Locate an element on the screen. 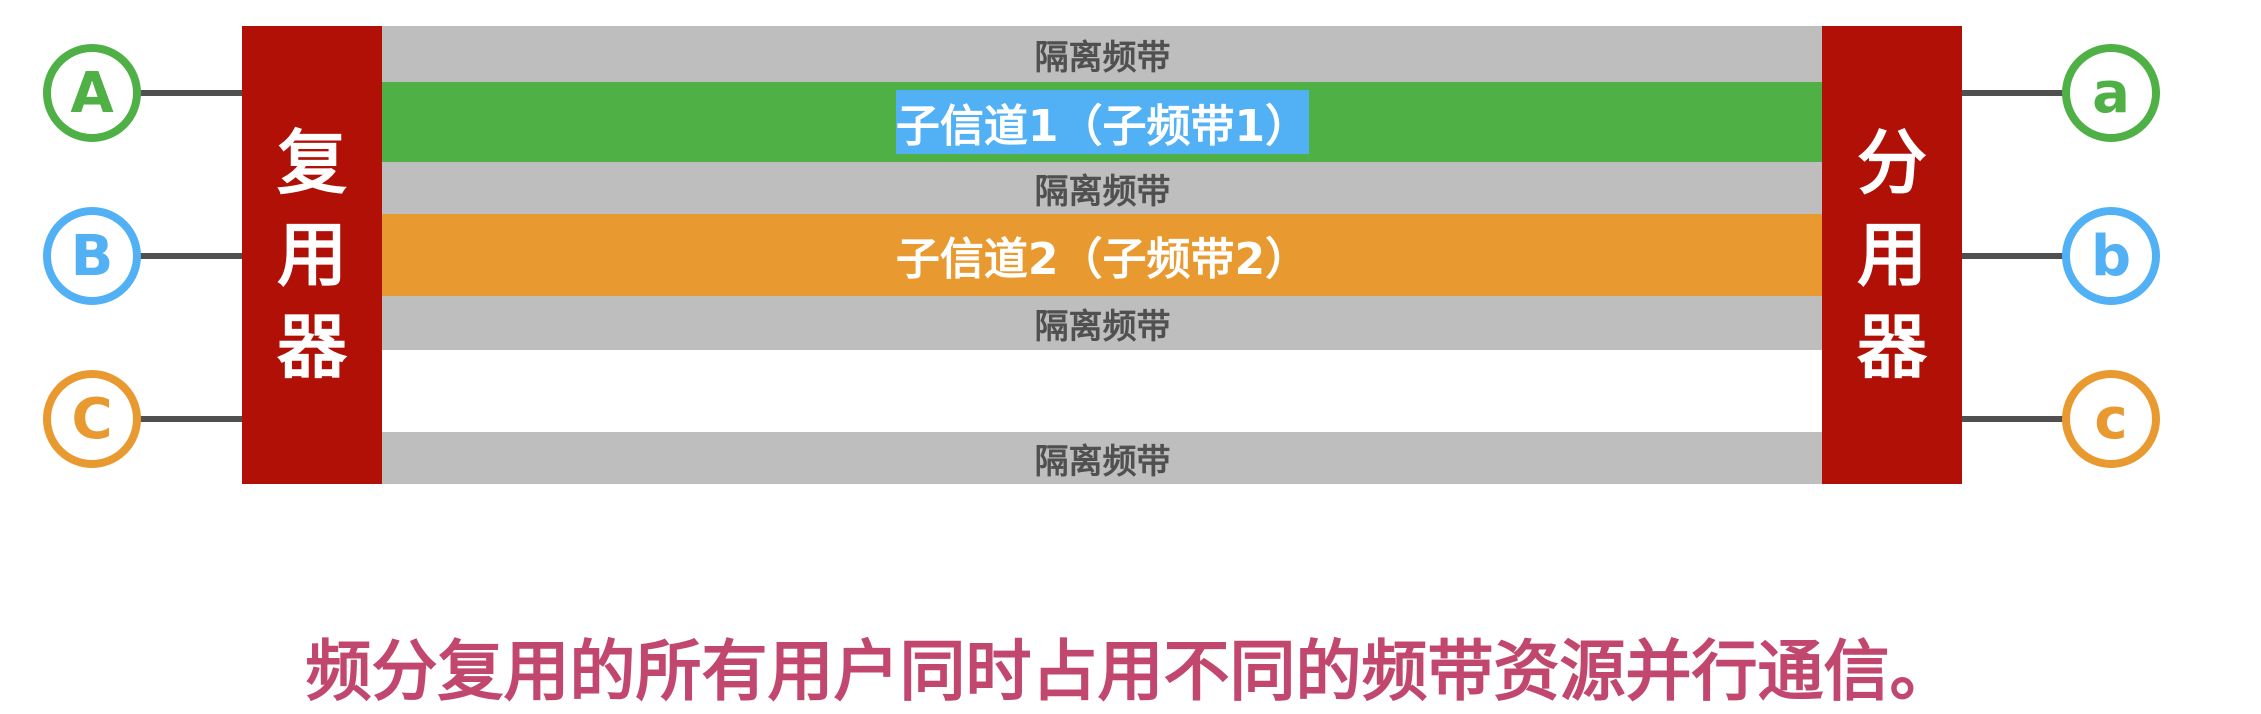 The image size is (2261, 714). output-node-b: b is located at coordinates (2111, 256).